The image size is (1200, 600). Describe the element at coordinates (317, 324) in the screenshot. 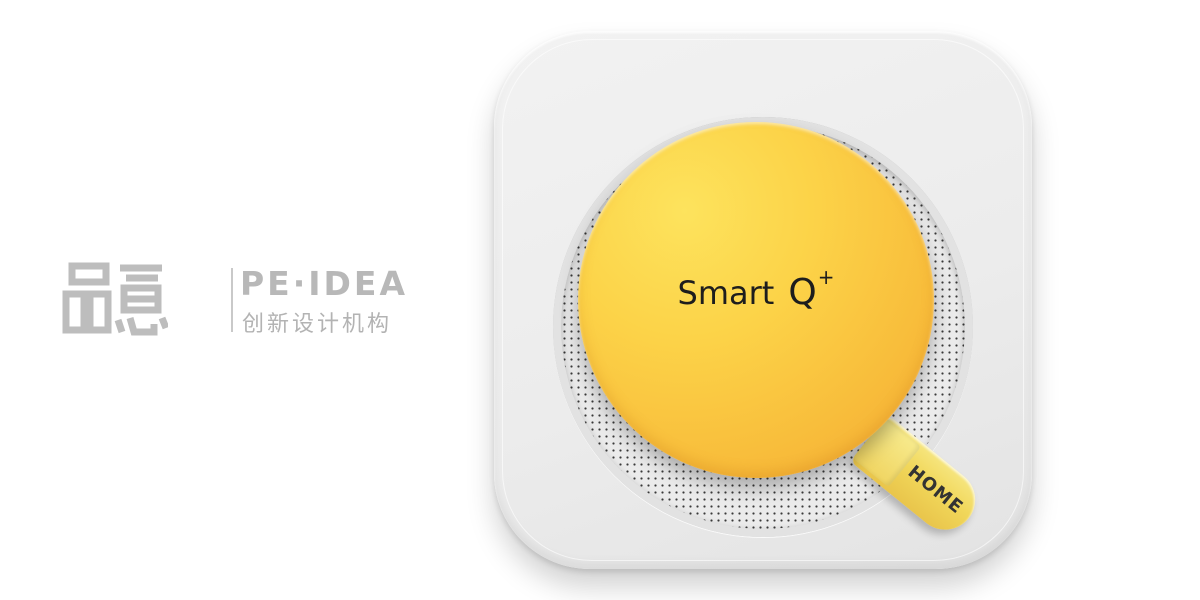

I see `logo-chinese-tagline: 创新设计机构` at that location.